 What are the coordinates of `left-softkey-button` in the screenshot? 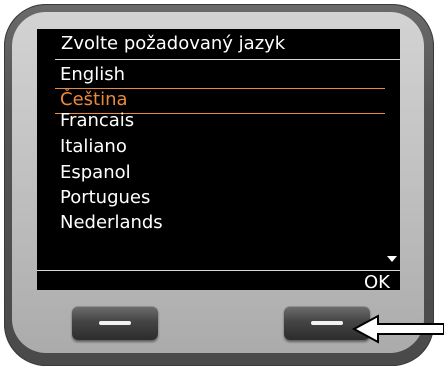 It's located at (115, 323).